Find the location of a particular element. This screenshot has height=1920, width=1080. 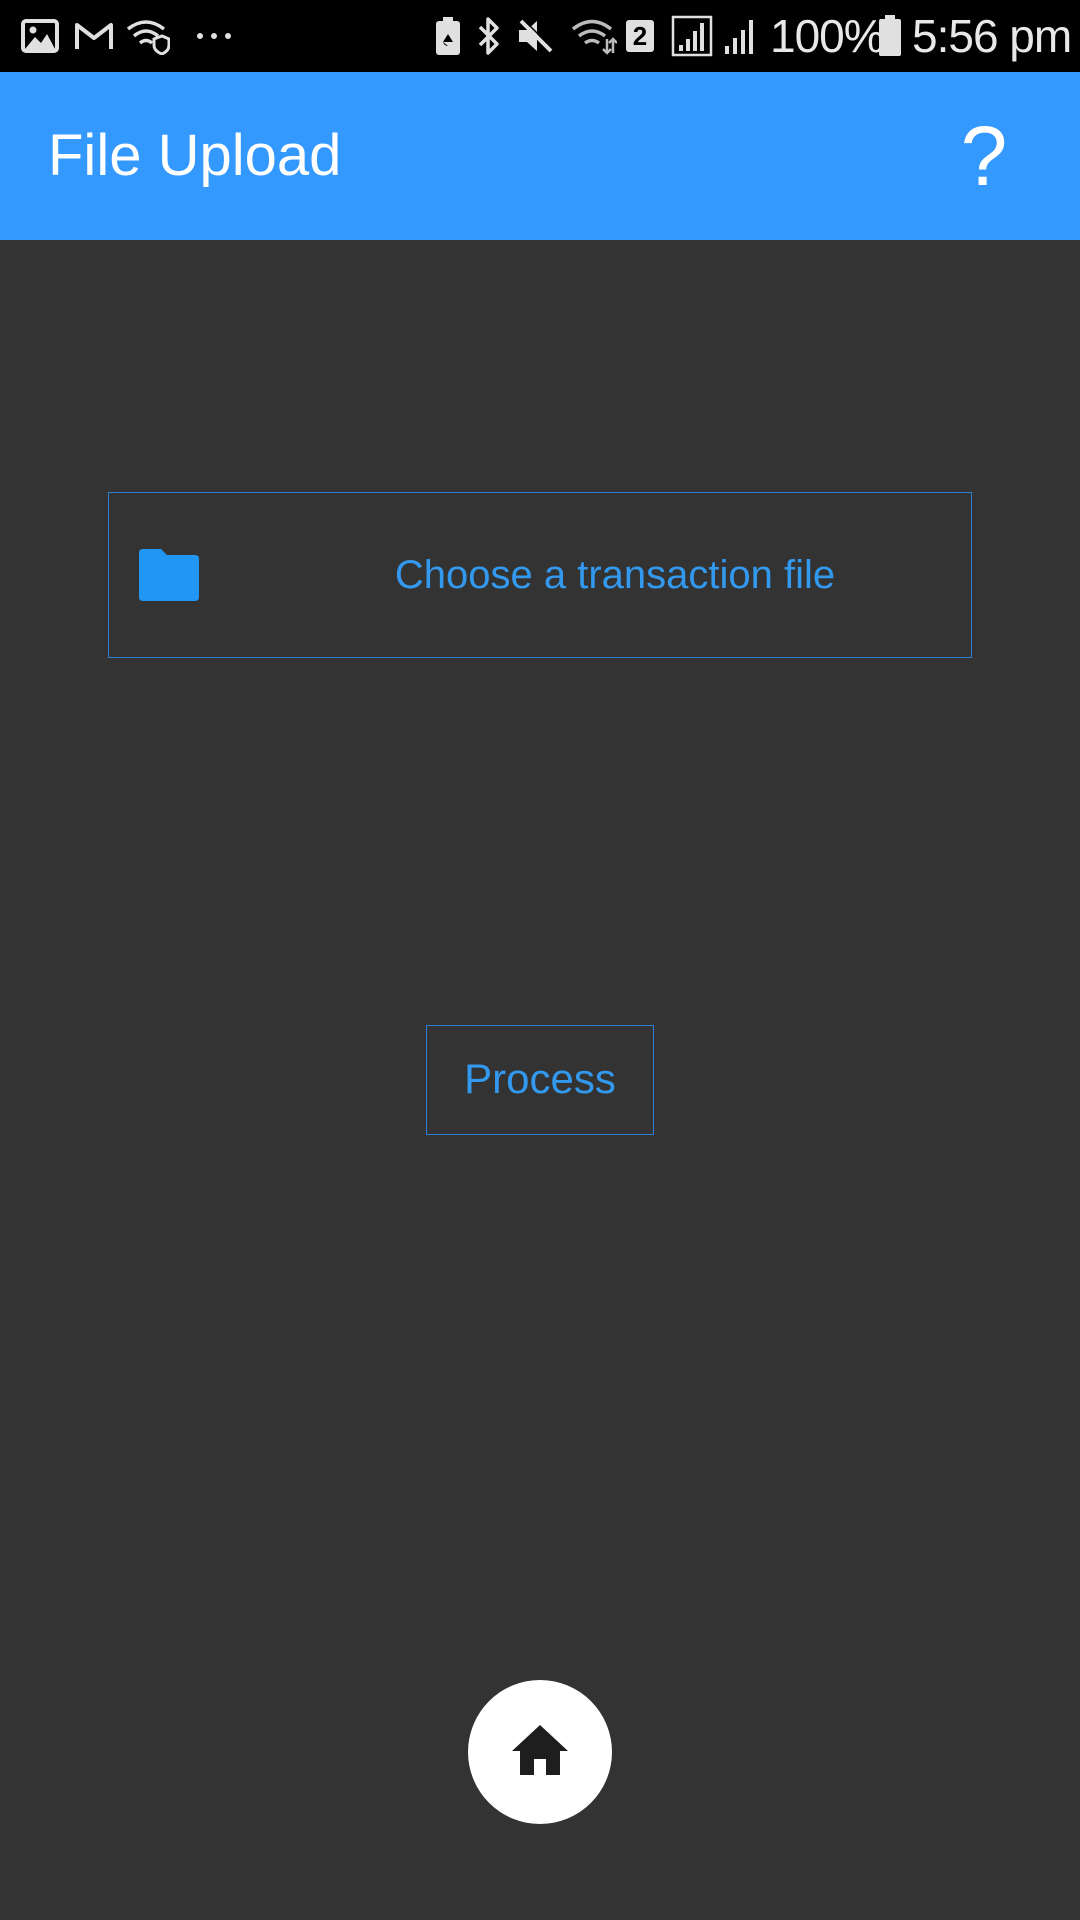

more-dots-icon is located at coordinates (214, 36).